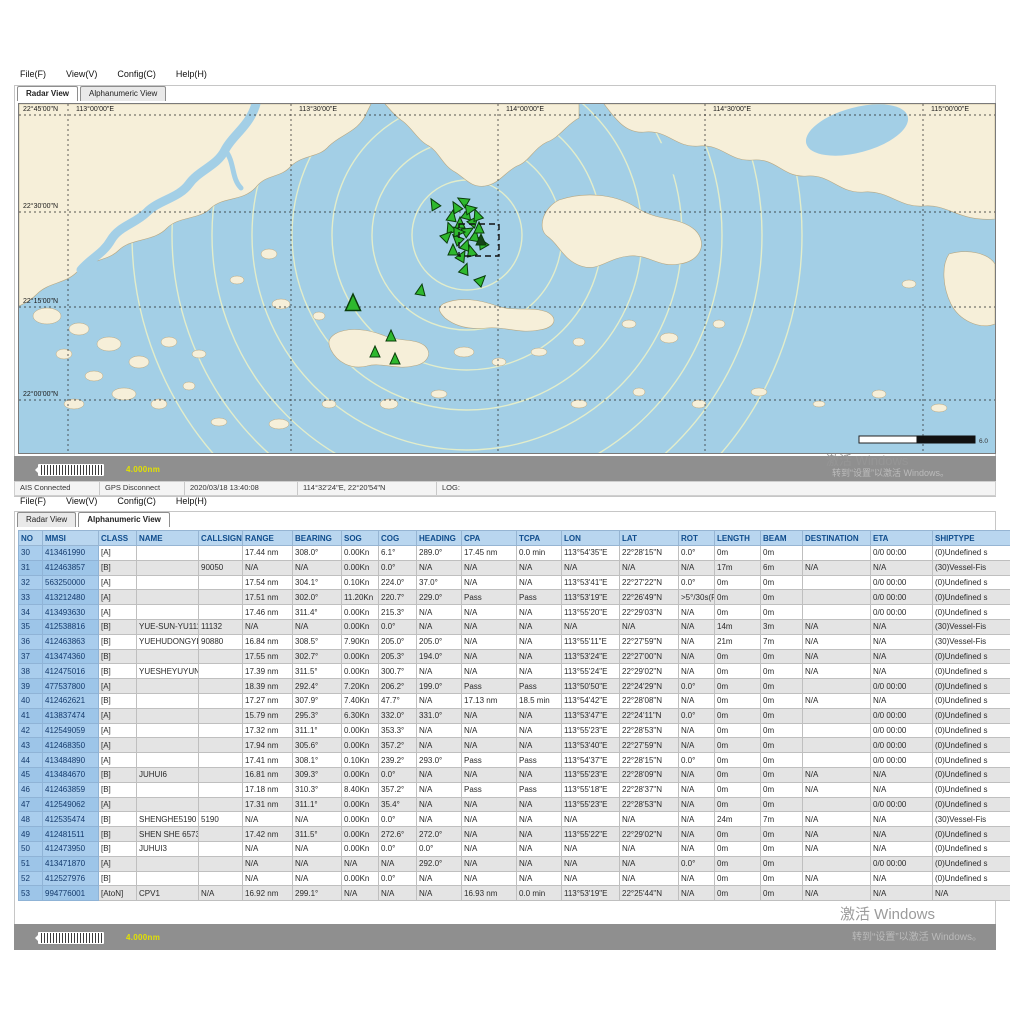 The width and height of the screenshot is (1010, 1010). I want to click on table-cell: 46, so click(30, 789).